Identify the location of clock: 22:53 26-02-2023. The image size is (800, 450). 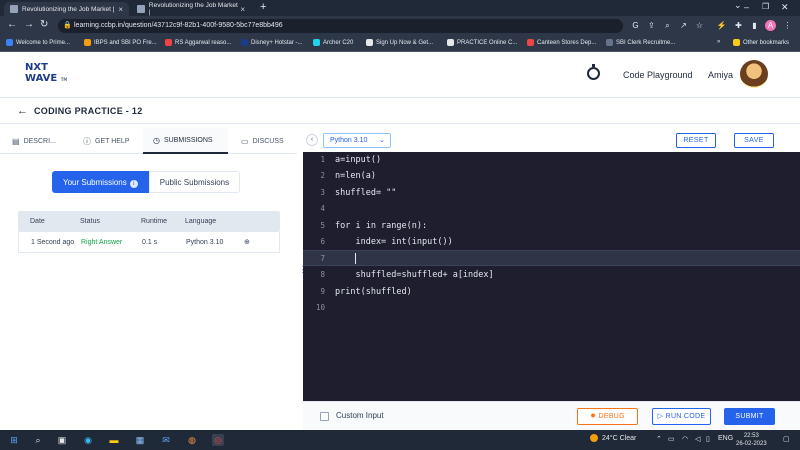
(751, 440).